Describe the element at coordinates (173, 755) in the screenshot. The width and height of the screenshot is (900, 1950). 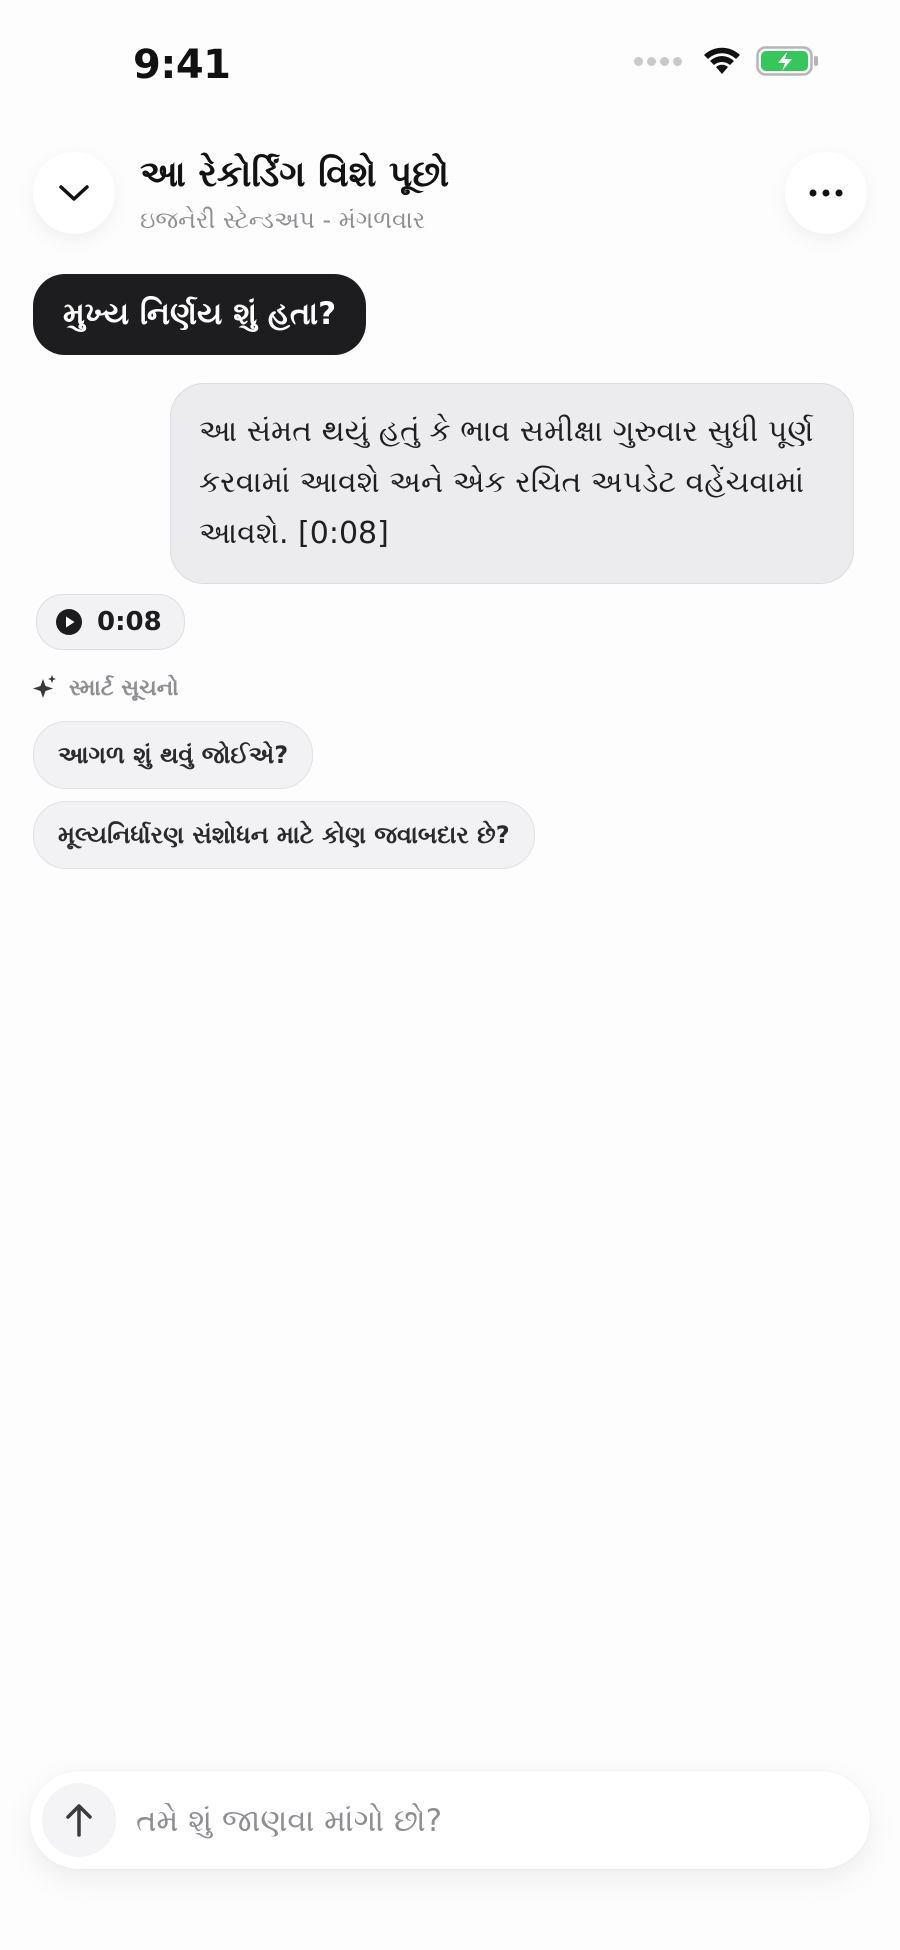
I see `suggestion-chip: આગળ શું થવું જોઈએ?` at that location.